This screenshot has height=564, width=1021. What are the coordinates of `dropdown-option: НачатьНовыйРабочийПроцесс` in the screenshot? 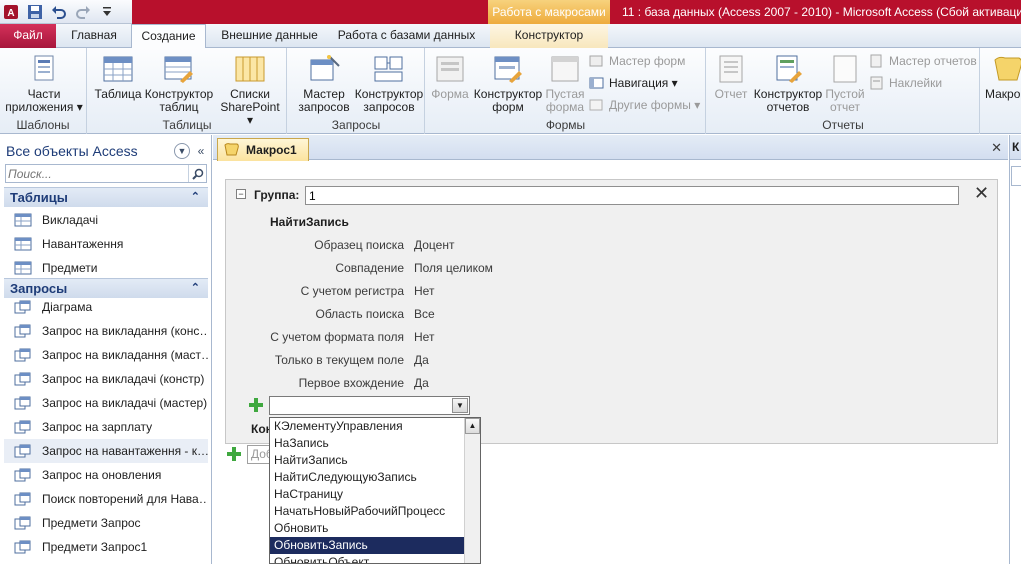 It's located at (367, 511).